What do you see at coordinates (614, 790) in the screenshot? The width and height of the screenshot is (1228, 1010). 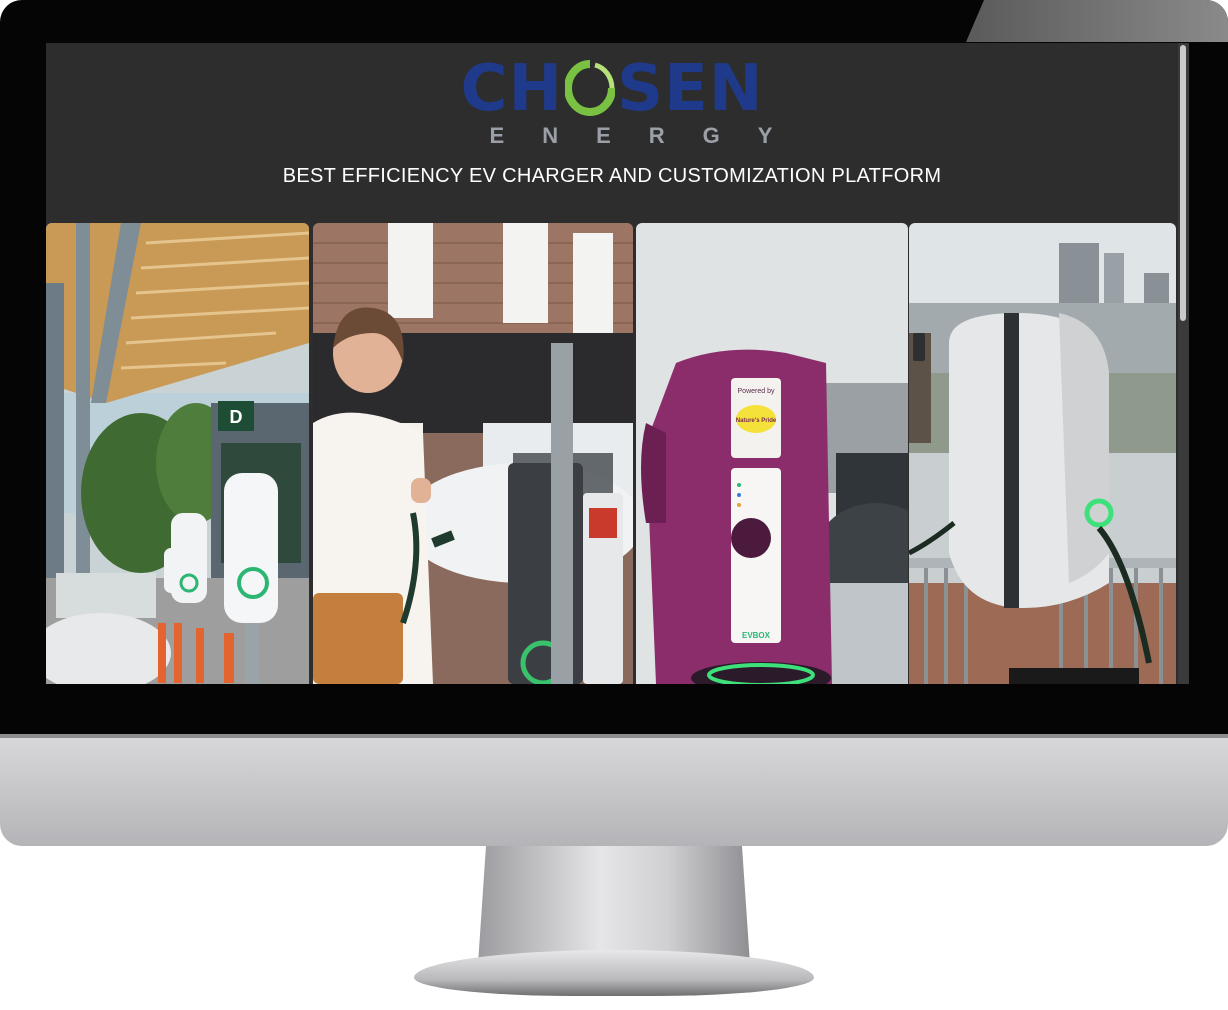 I see `monitor-chin` at bounding box center [614, 790].